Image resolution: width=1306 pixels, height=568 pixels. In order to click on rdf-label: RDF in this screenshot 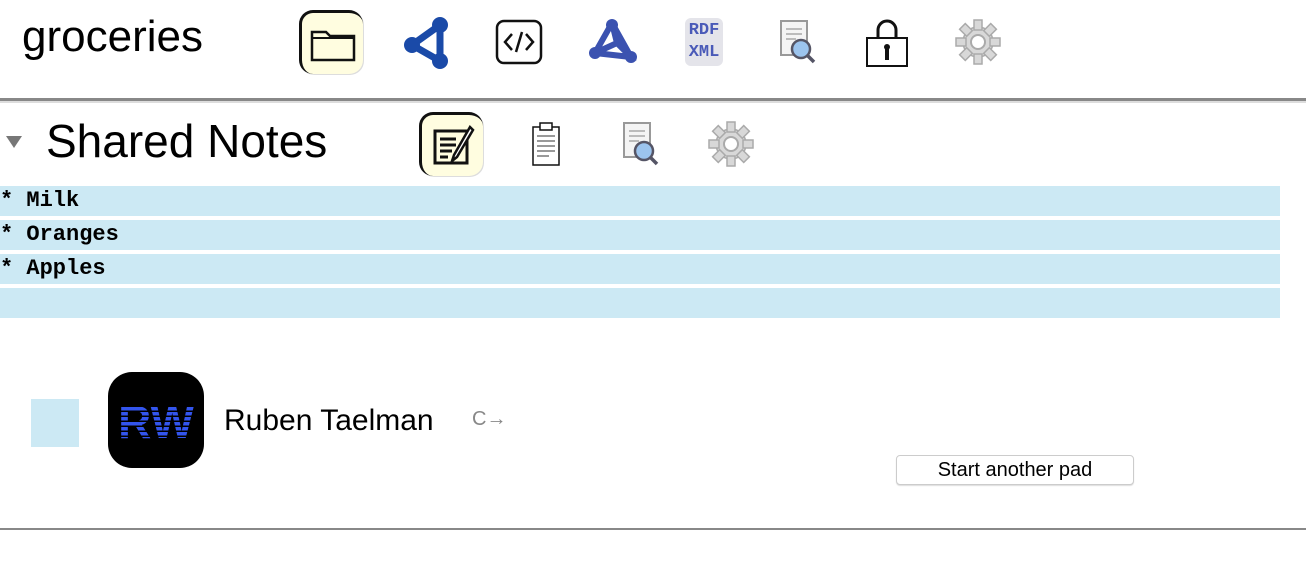, I will do `click(704, 30)`.